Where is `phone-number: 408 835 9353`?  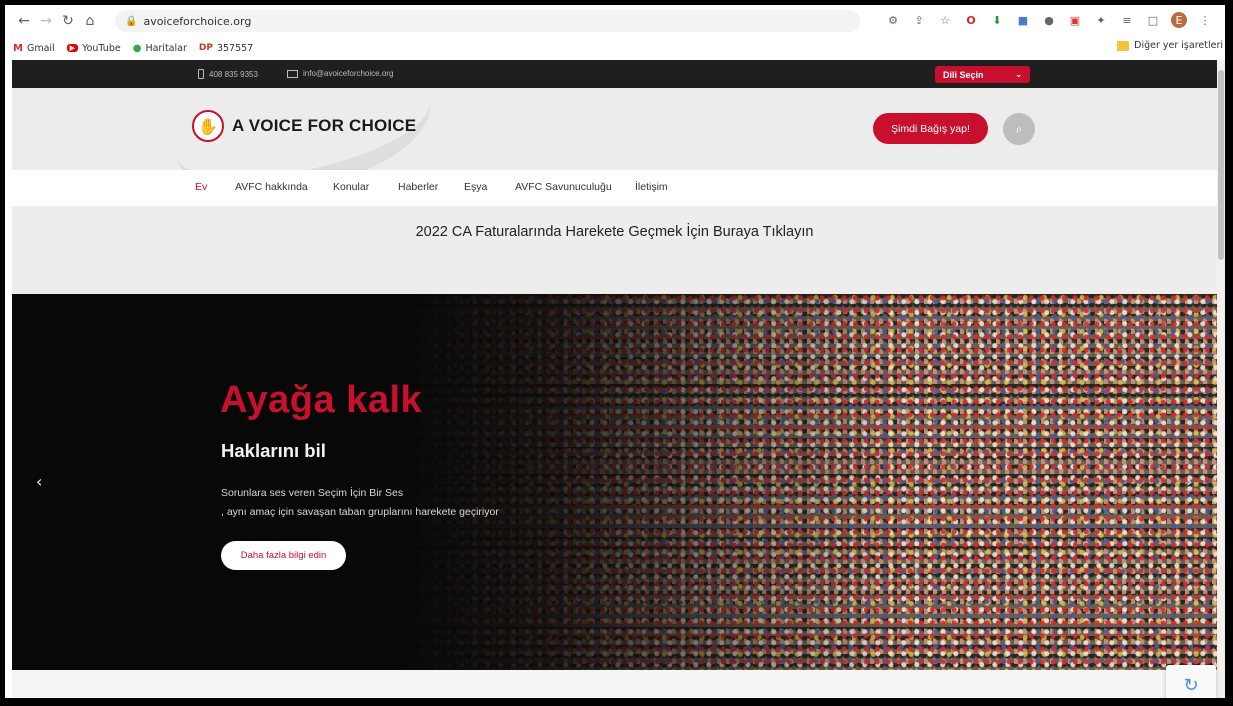 phone-number: 408 835 9353 is located at coordinates (233, 74).